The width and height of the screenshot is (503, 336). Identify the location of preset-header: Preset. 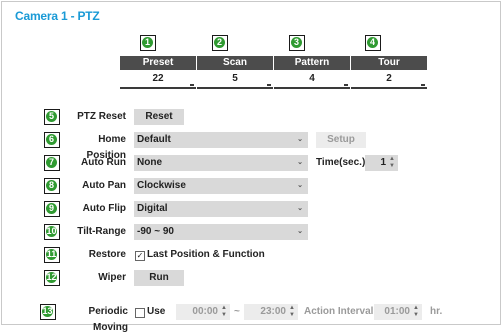
(158, 63).